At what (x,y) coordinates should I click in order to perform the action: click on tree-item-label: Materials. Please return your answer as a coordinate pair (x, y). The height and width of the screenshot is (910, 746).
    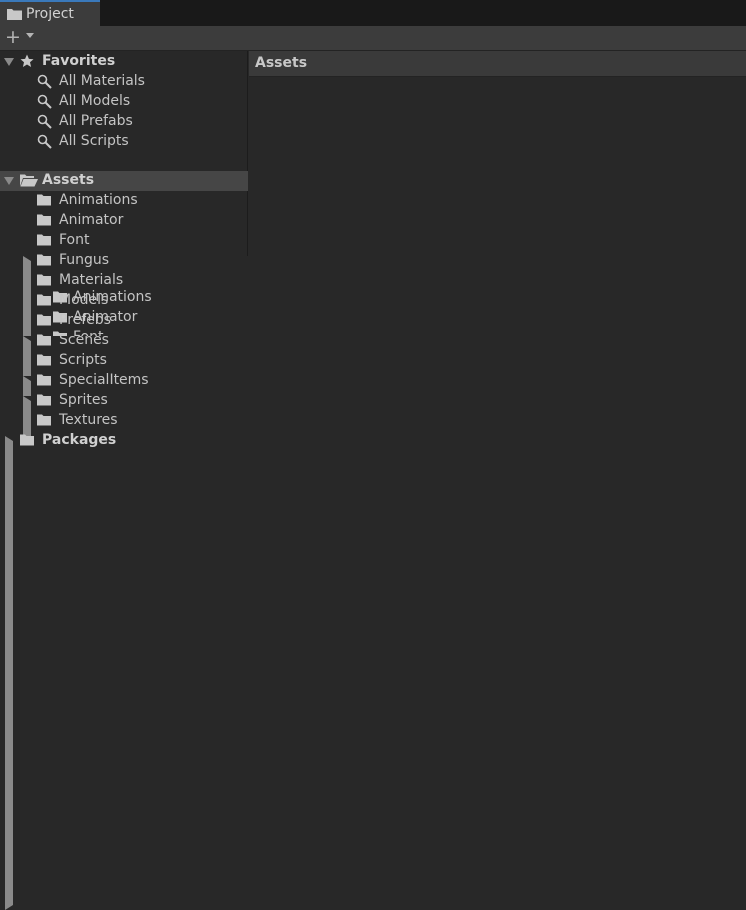
    Looking at the image, I should click on (91, 280).